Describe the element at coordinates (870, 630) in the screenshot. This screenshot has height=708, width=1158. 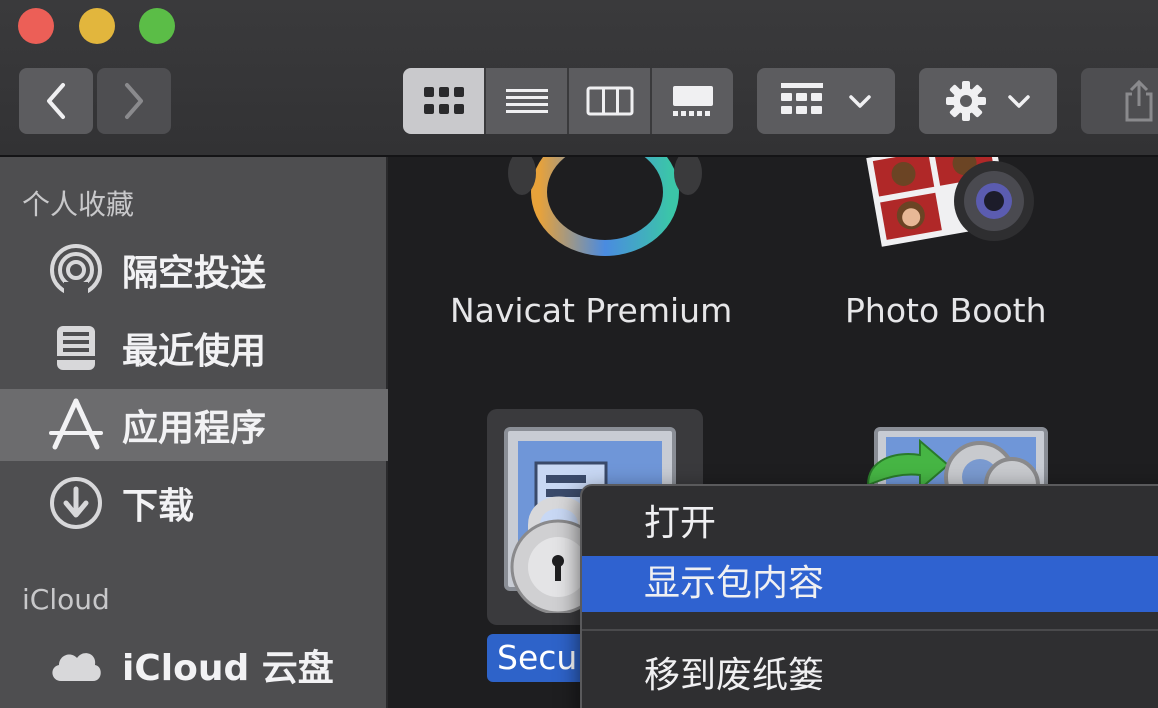
I see `menu-separator` at that location.